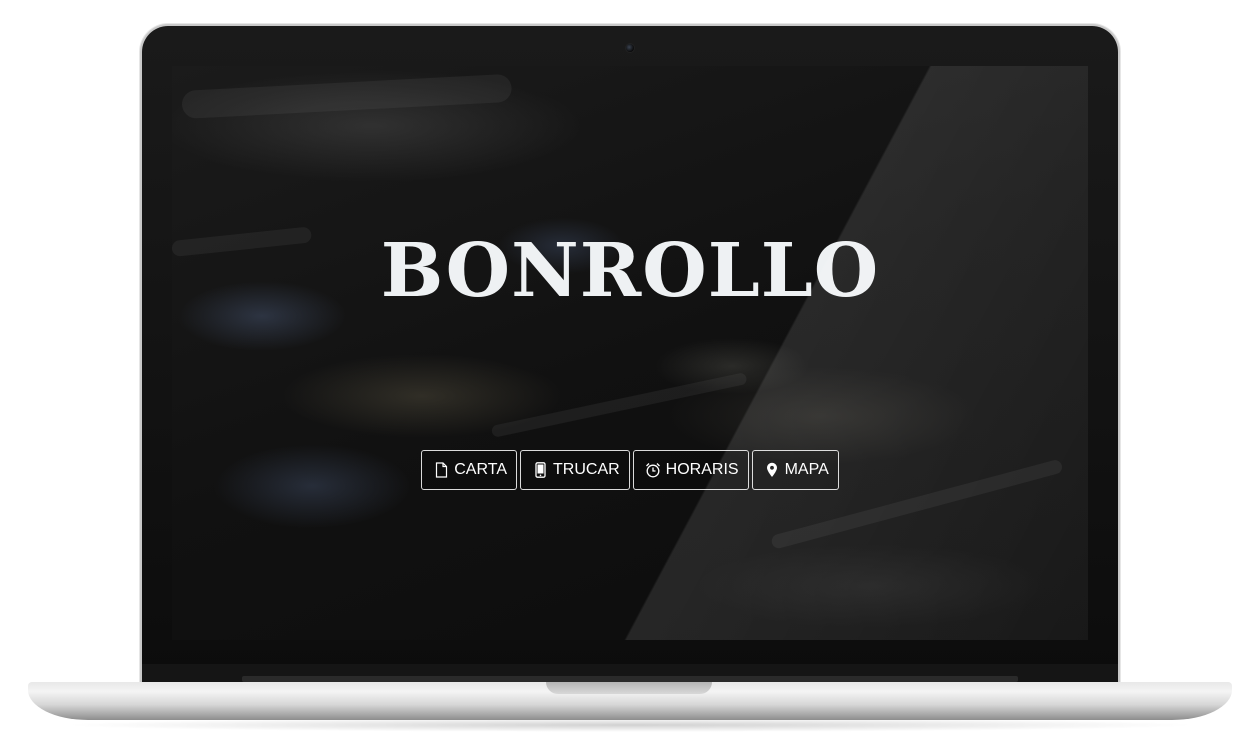  What do you see at coordinates (441, 470) in the screenshot?
I see `document-icon` at bounding box center [441, 470].